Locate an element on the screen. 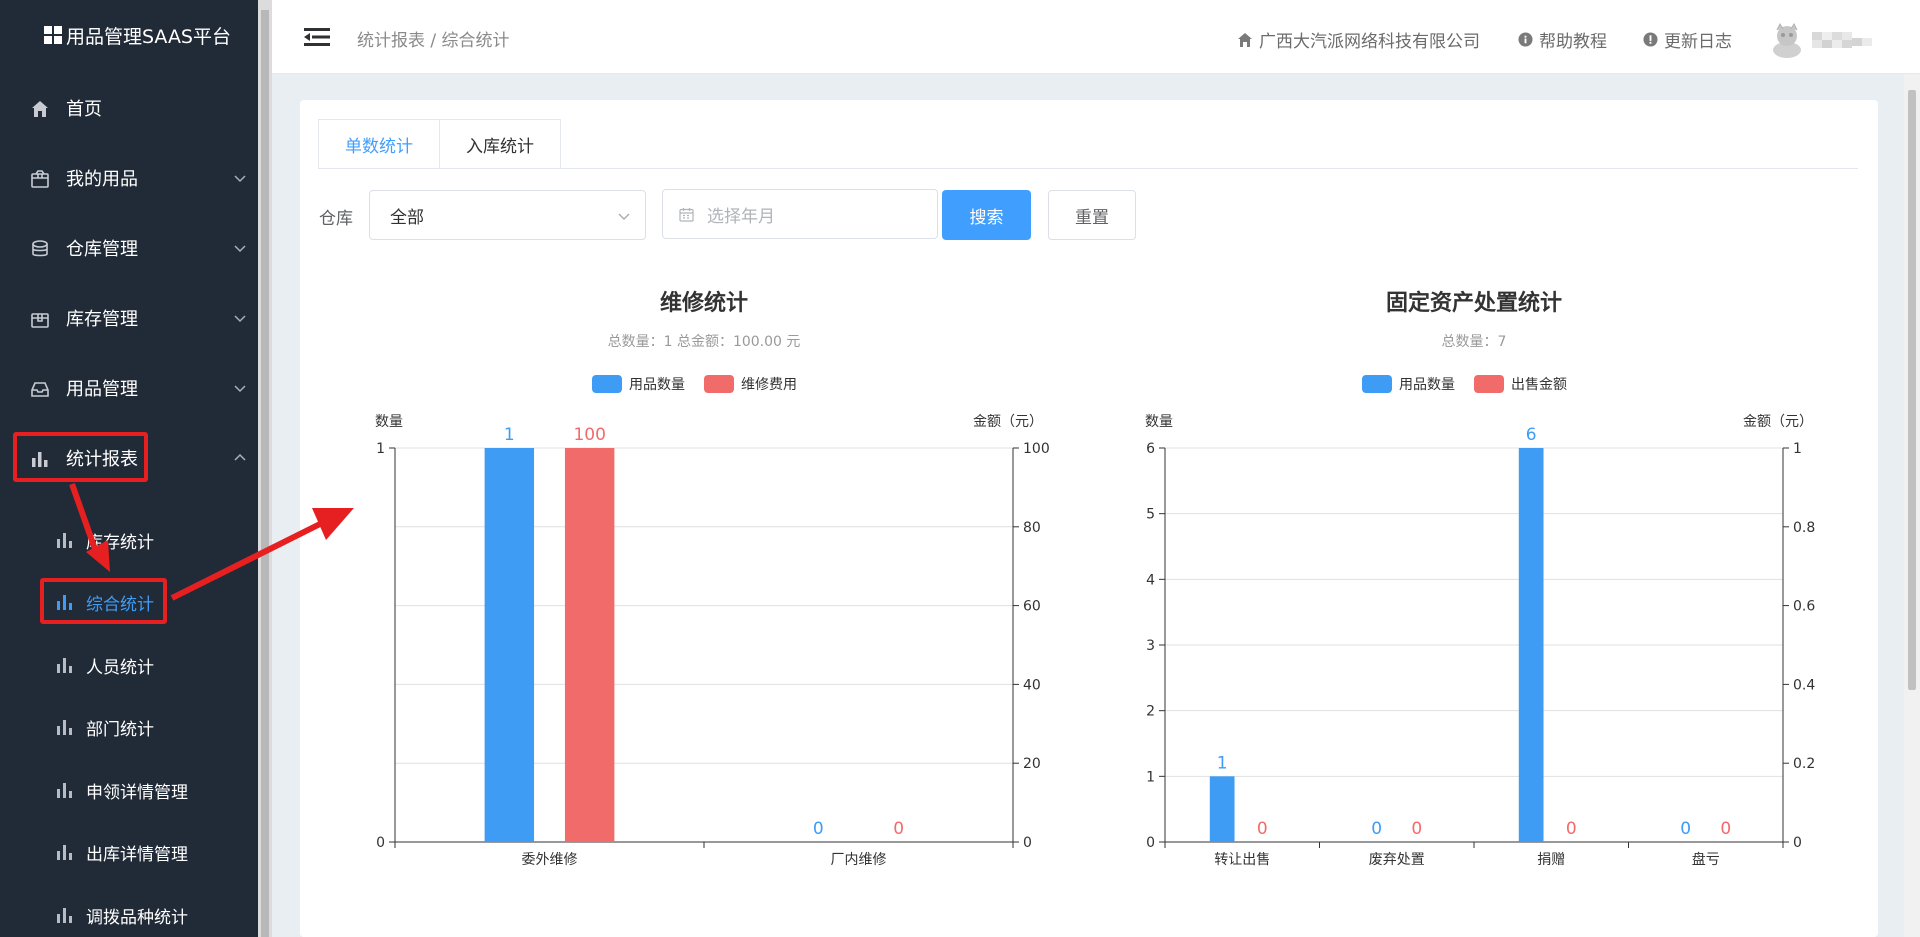 The height and width of the screenshot is (937, 1920). sidebar-subitem-transfer-stats: 调拨品种统计 is located at coordinates (129, 915).